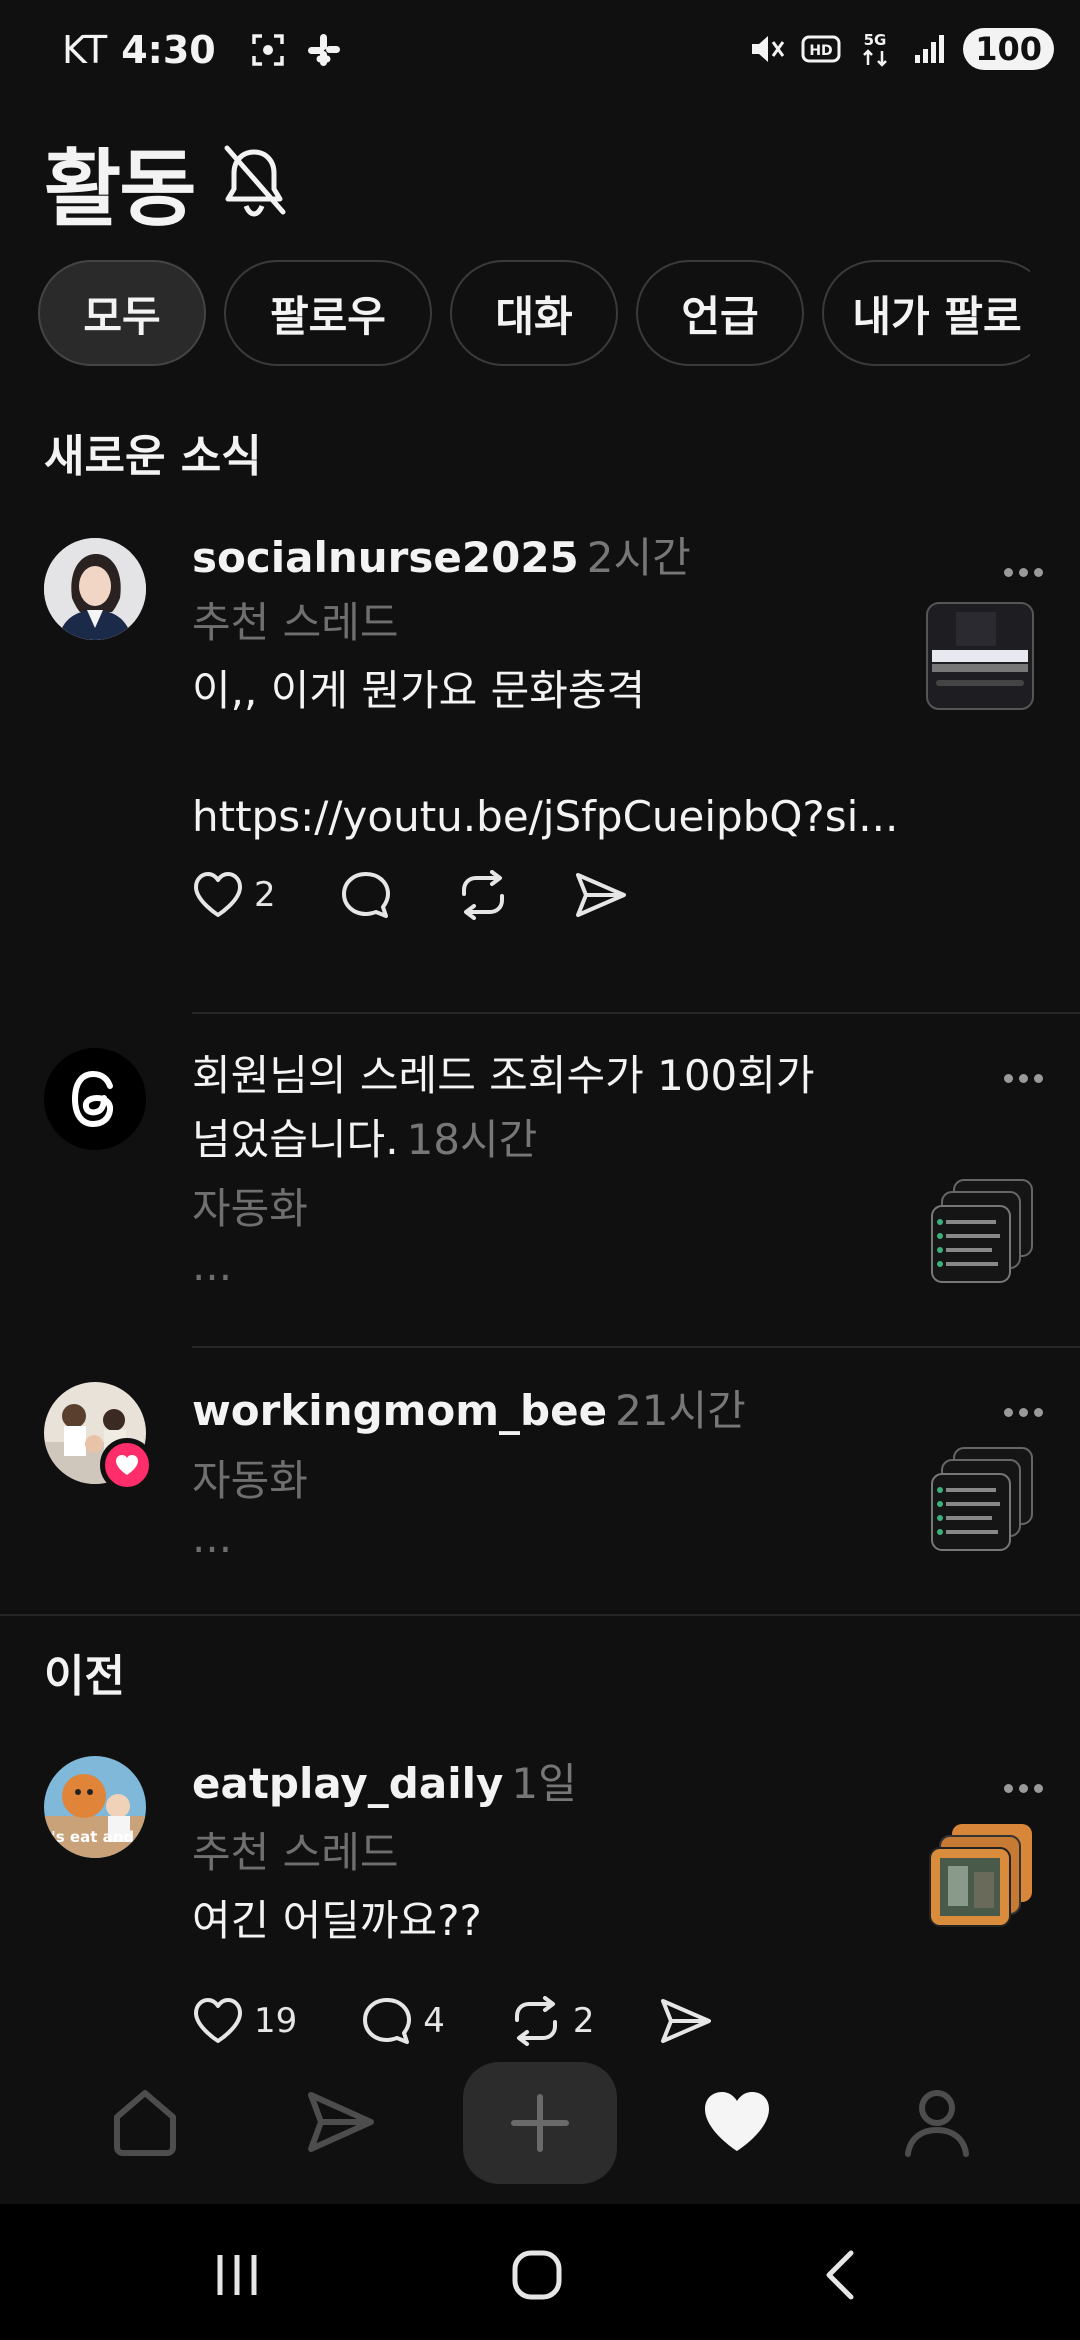 The height and width of the screenshot is (2340, 1080). Describe the element at coordinates (720, 313) in the screenshot. I see `chip-mention: 언급` at that location.